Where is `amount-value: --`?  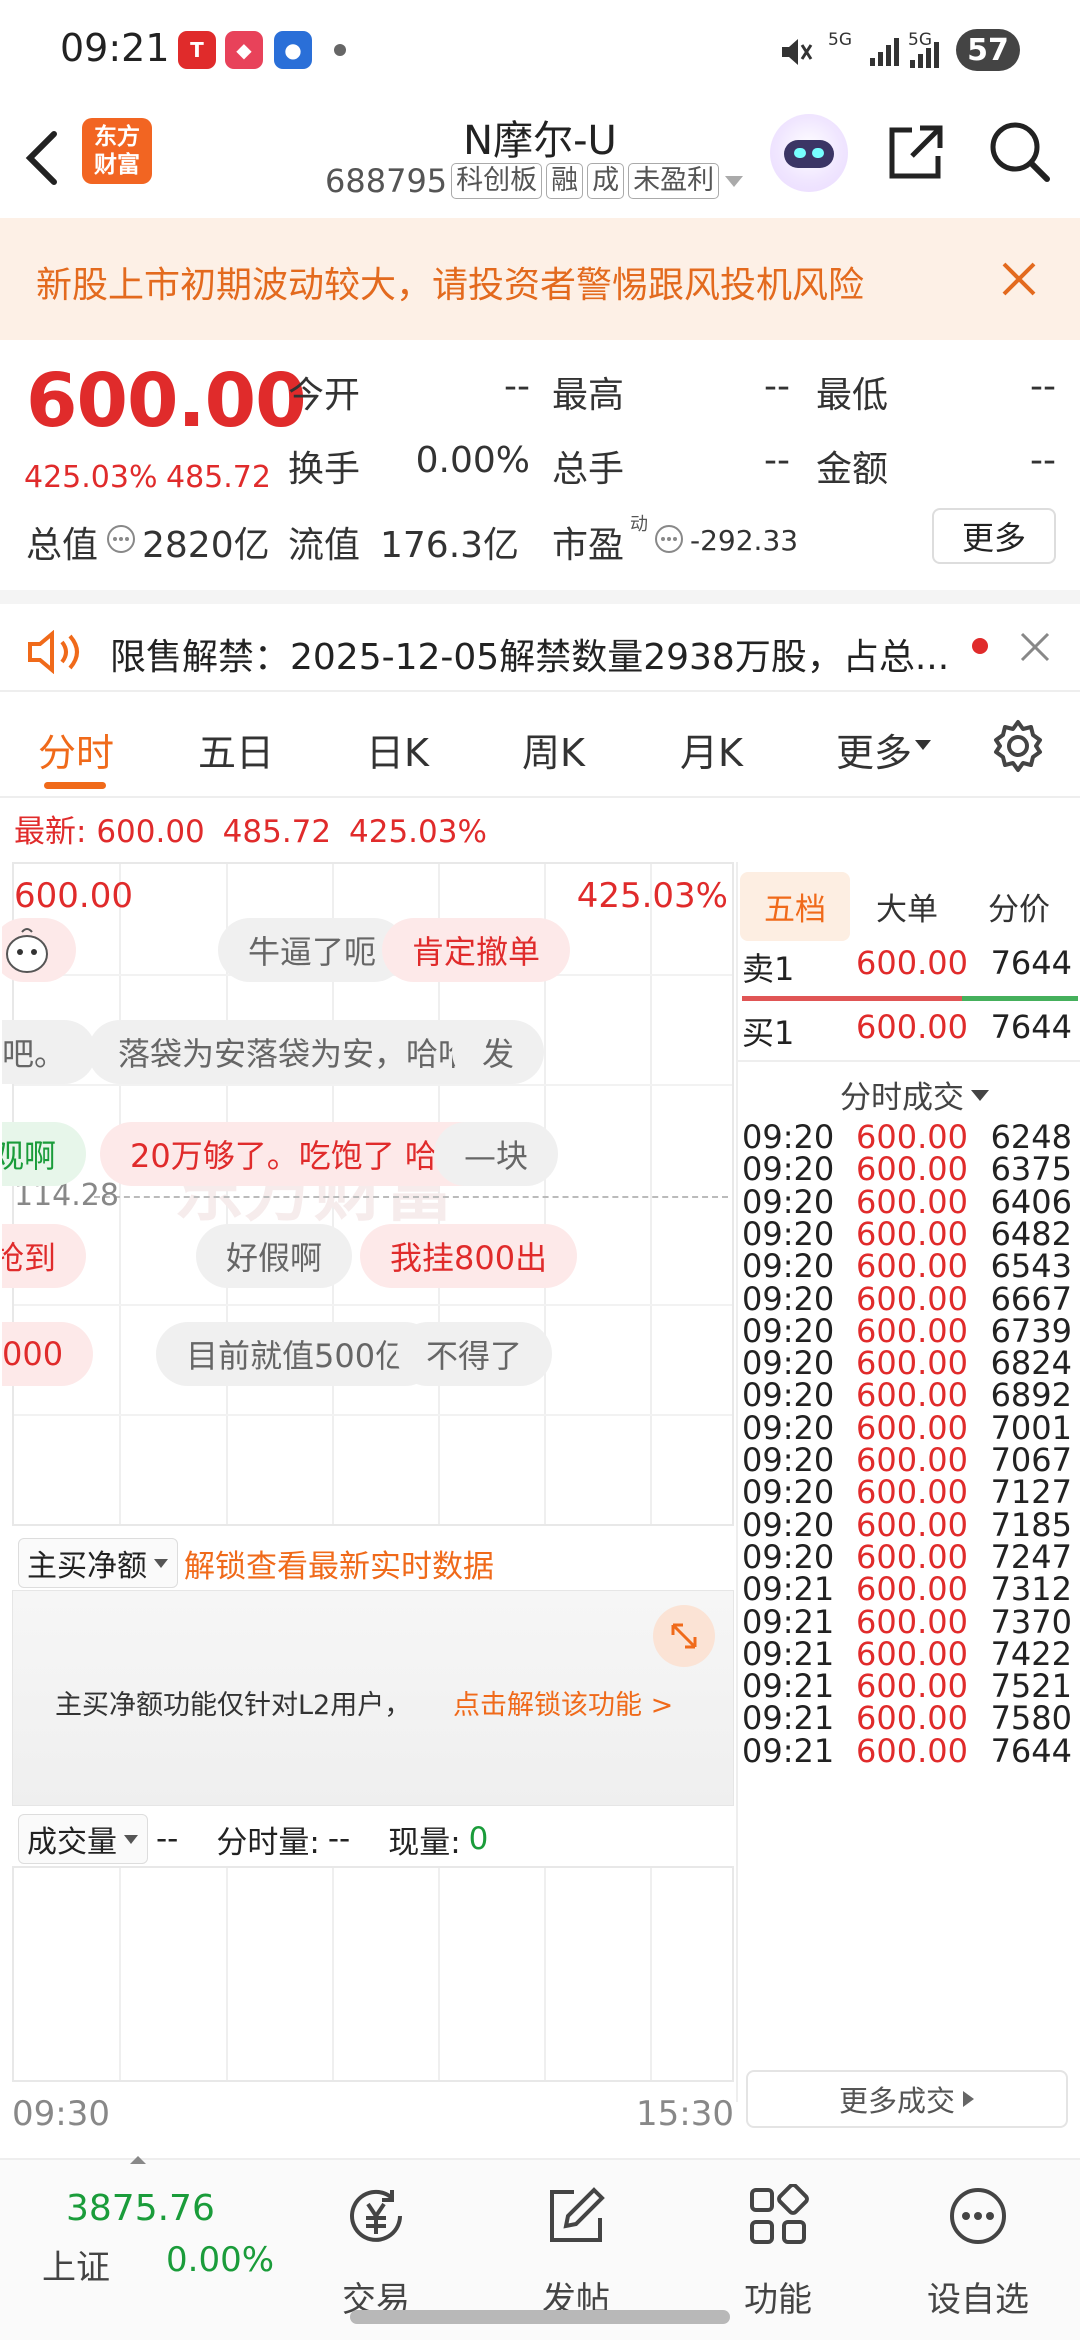
amount-value: -- is located at coordinates (1043, 460).